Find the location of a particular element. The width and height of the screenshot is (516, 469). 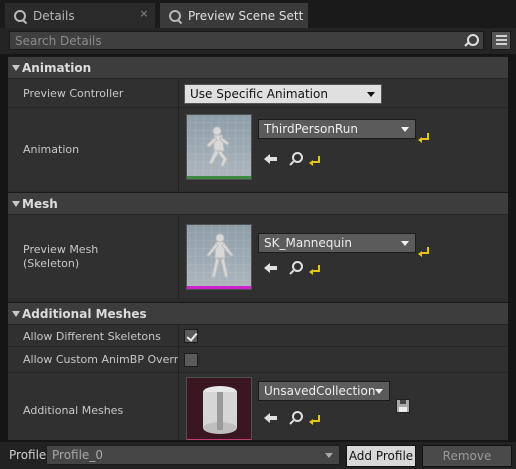

tab-details: Details × is located at coordinates (80, 15).